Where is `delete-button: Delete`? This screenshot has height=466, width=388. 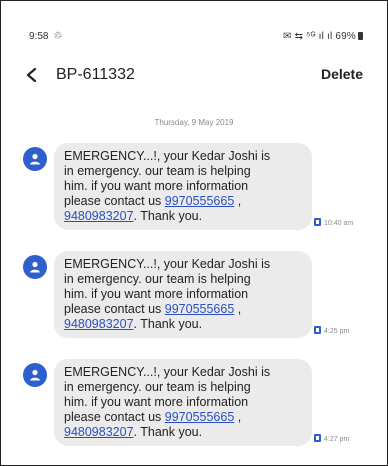
delete-button: Delete is located at coordinates (342, 74).